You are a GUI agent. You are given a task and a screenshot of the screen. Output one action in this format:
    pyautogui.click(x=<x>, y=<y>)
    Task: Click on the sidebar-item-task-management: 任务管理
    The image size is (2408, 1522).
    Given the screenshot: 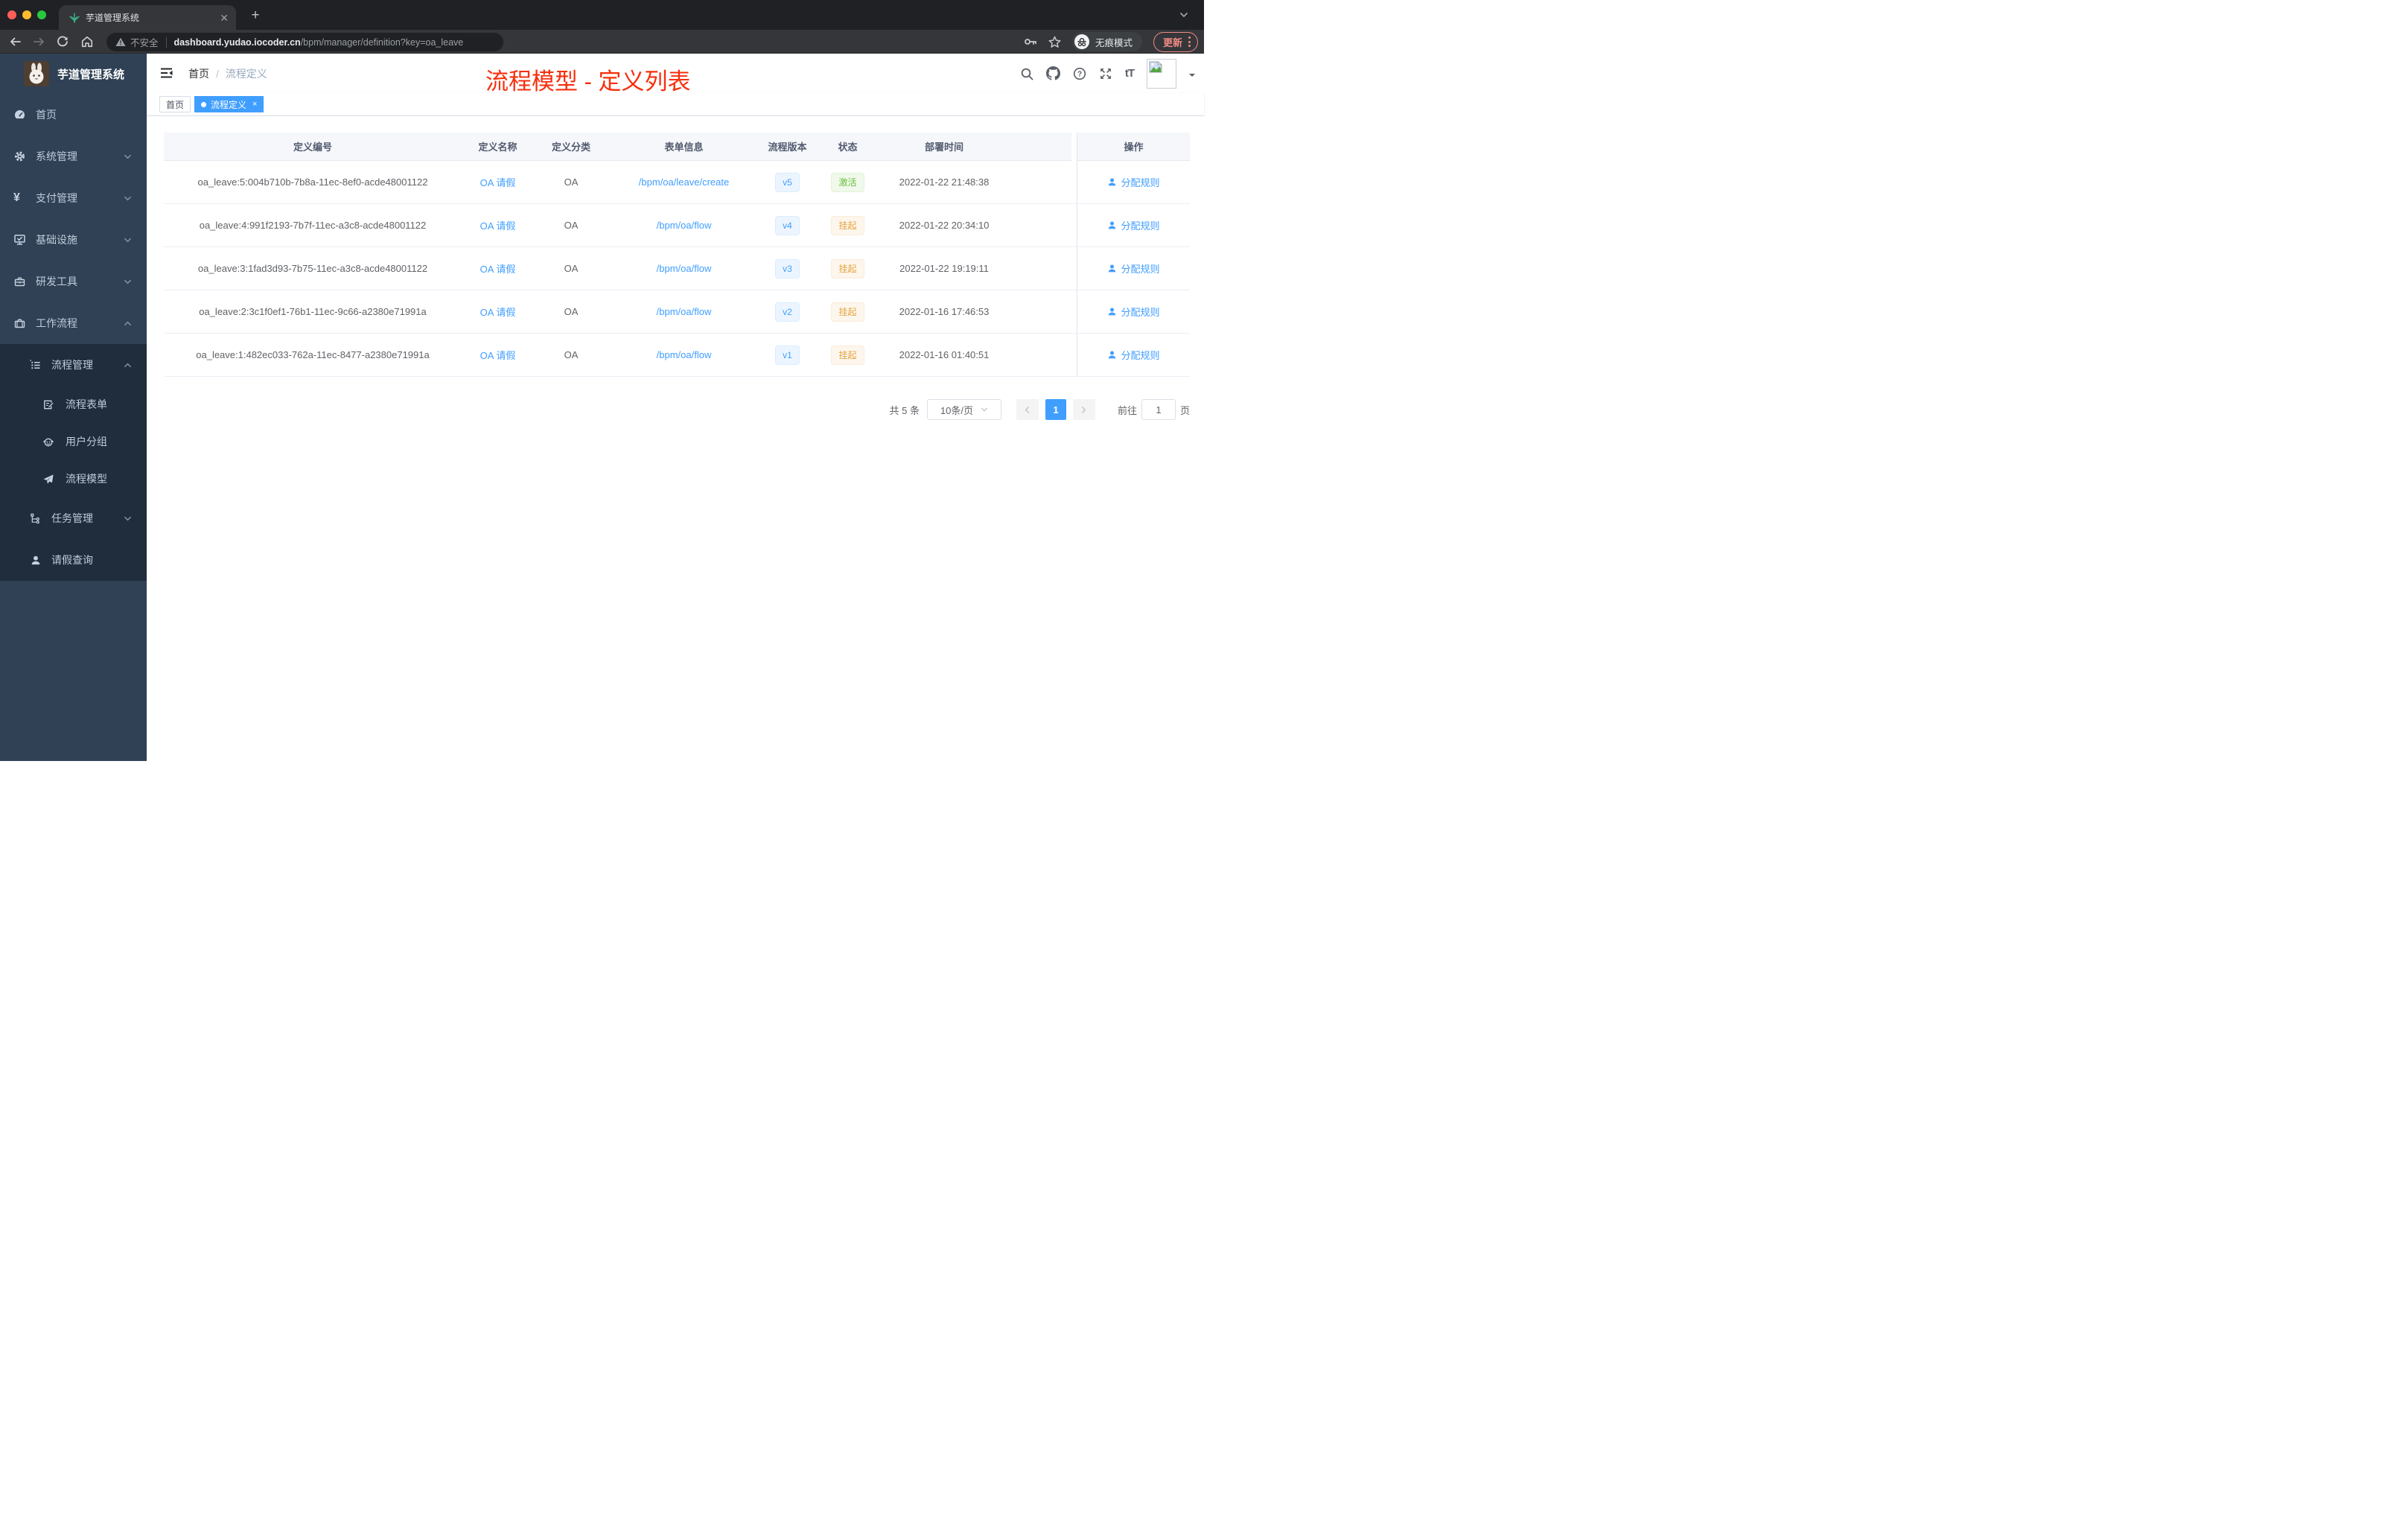 What is the action you would take?
    pyautogui.click(x=73, y=518)
    